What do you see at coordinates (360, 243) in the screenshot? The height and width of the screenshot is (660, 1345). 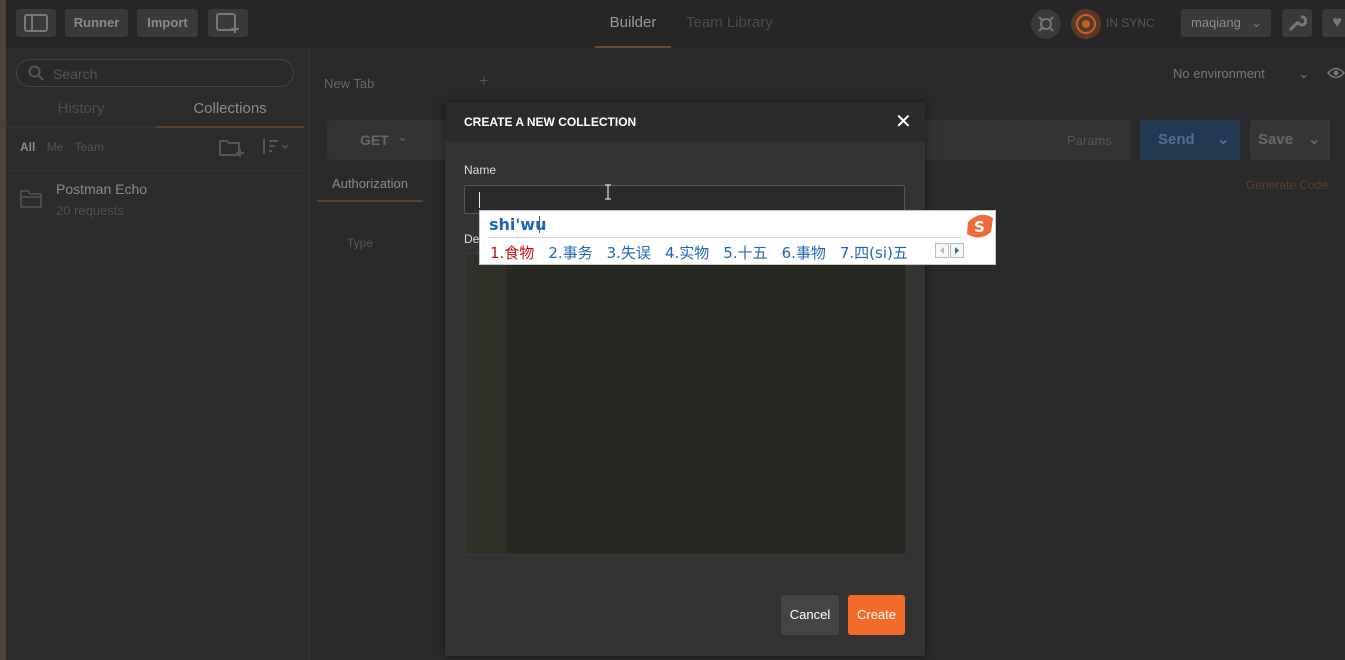 I see `type-label: Type` at bounding box center [360, 243].